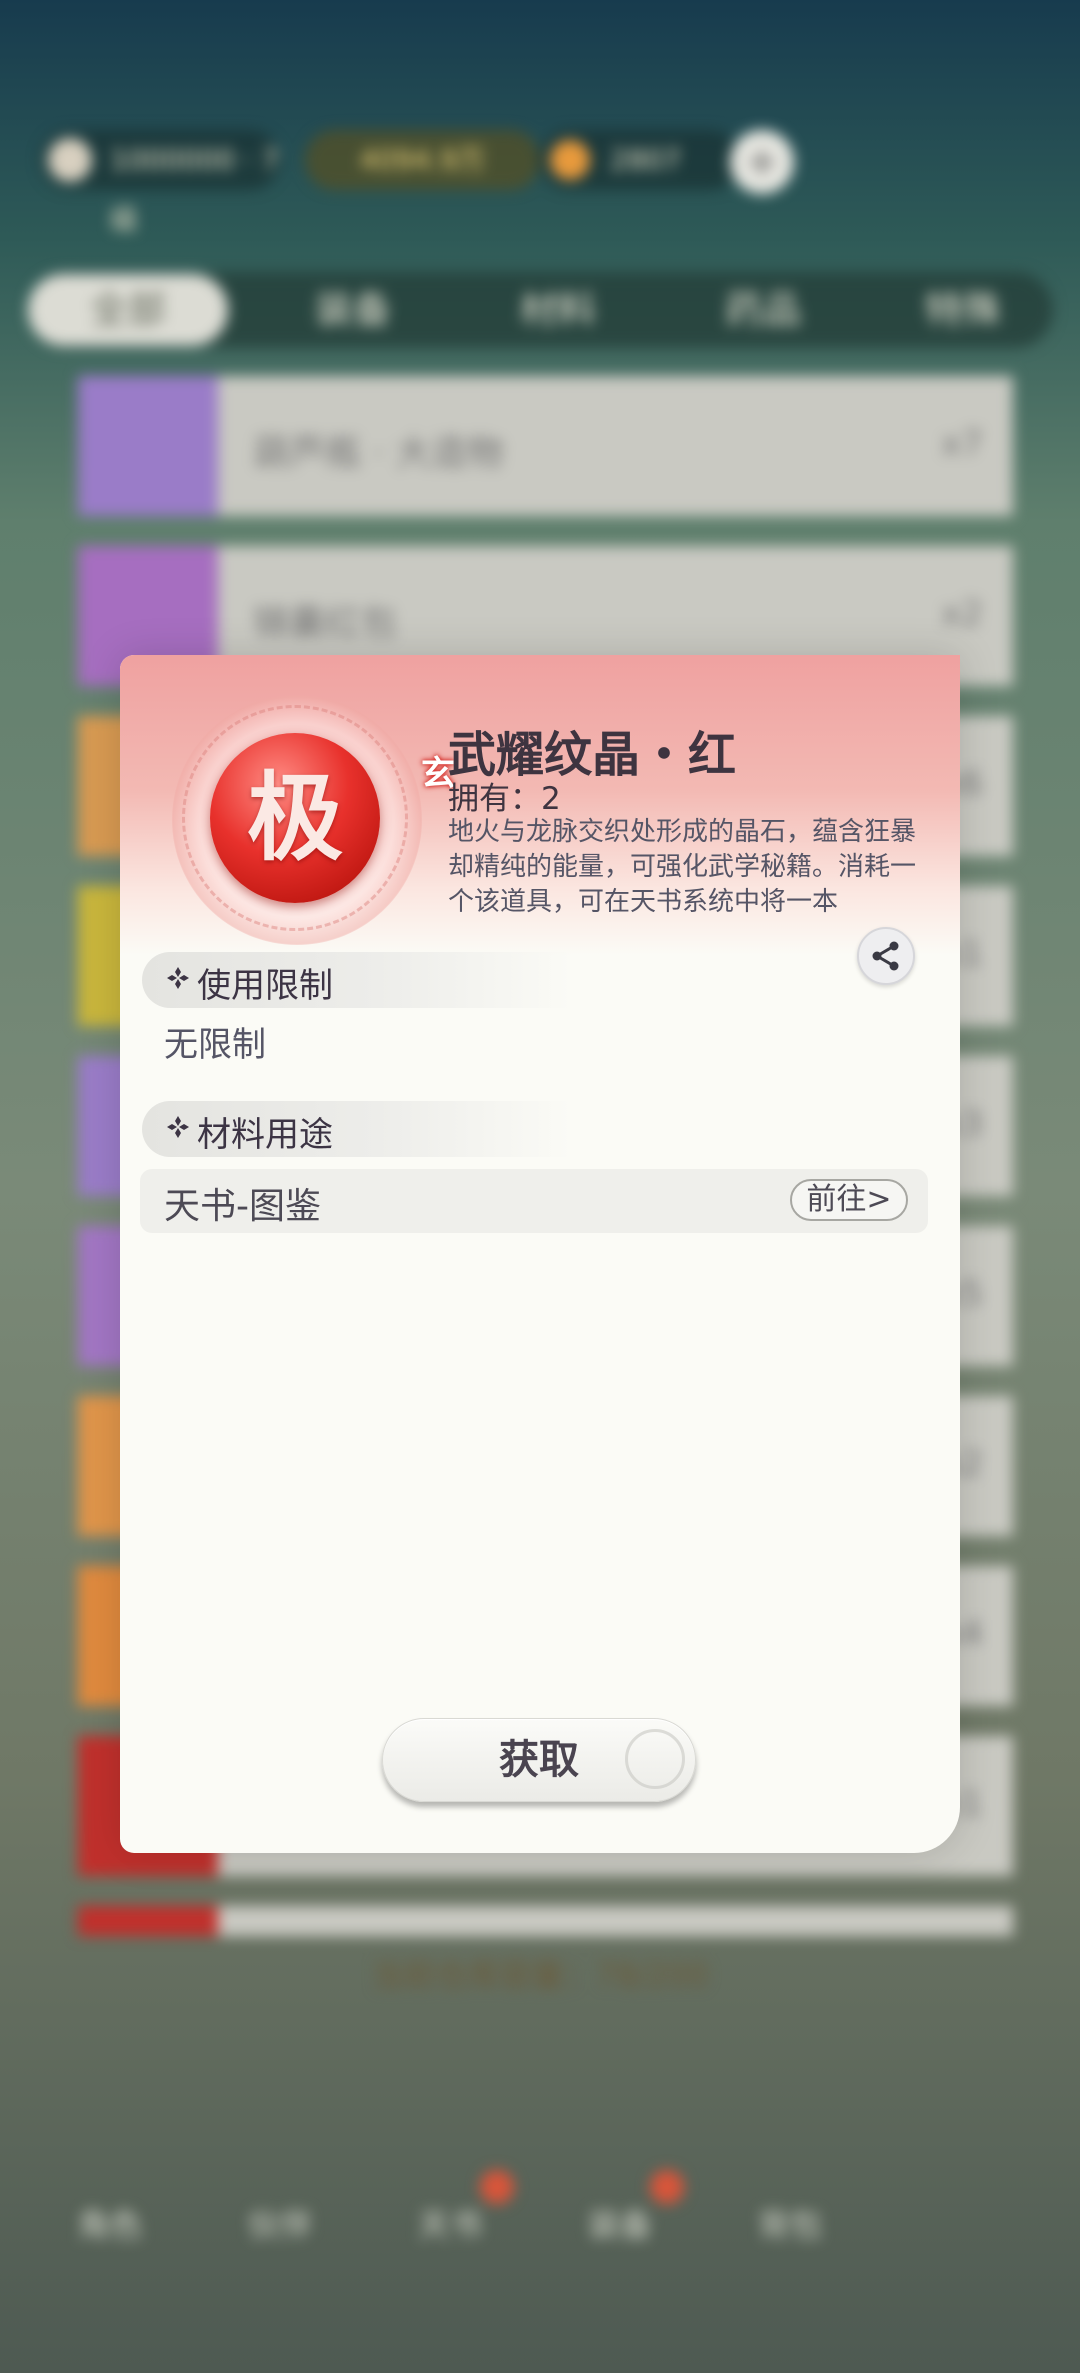 This screenshot has width=1080, height=2373. Describe the element at coordinates (763, 310) in the screenshot. I see `tab-medicine: 药品` at that location.